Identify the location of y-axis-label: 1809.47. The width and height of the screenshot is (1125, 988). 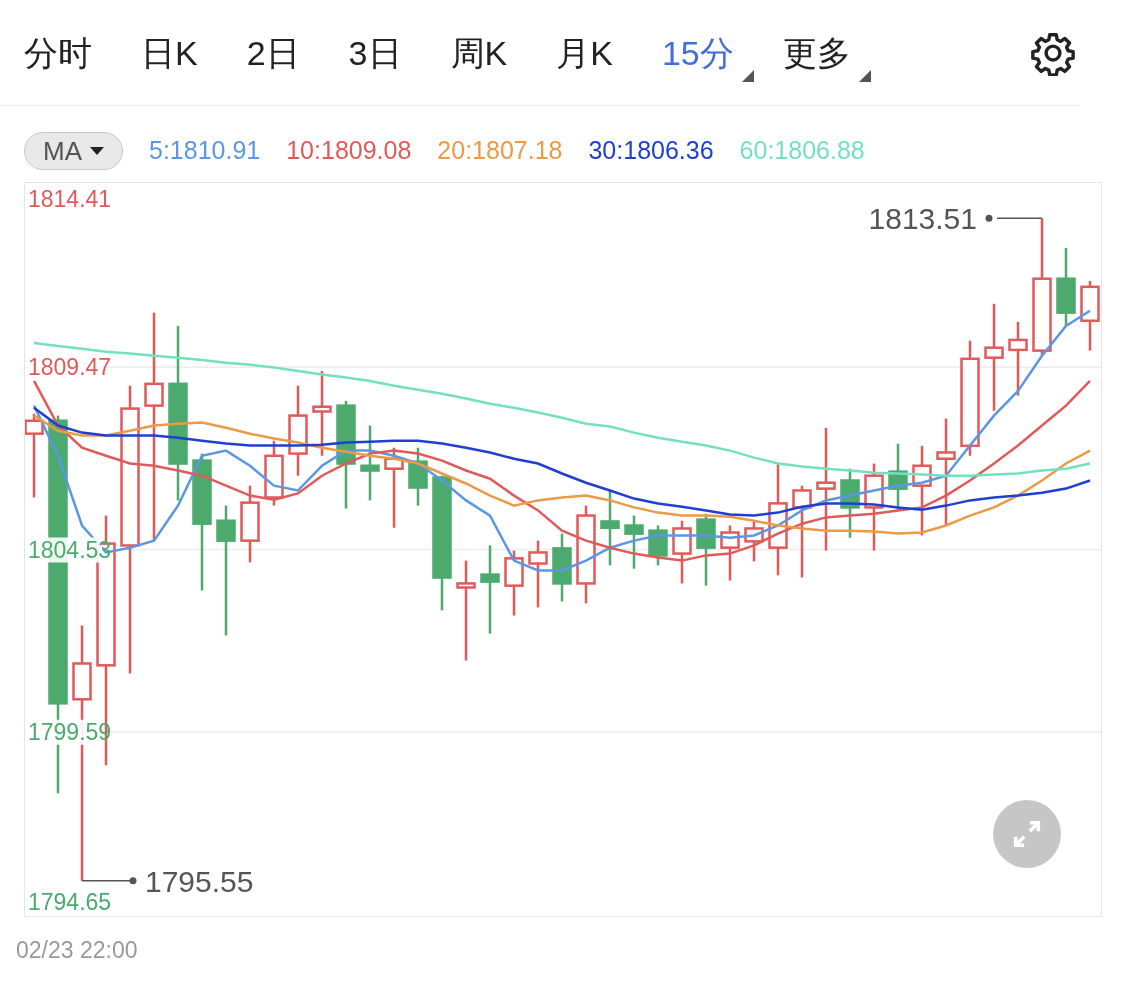
(70, 367).